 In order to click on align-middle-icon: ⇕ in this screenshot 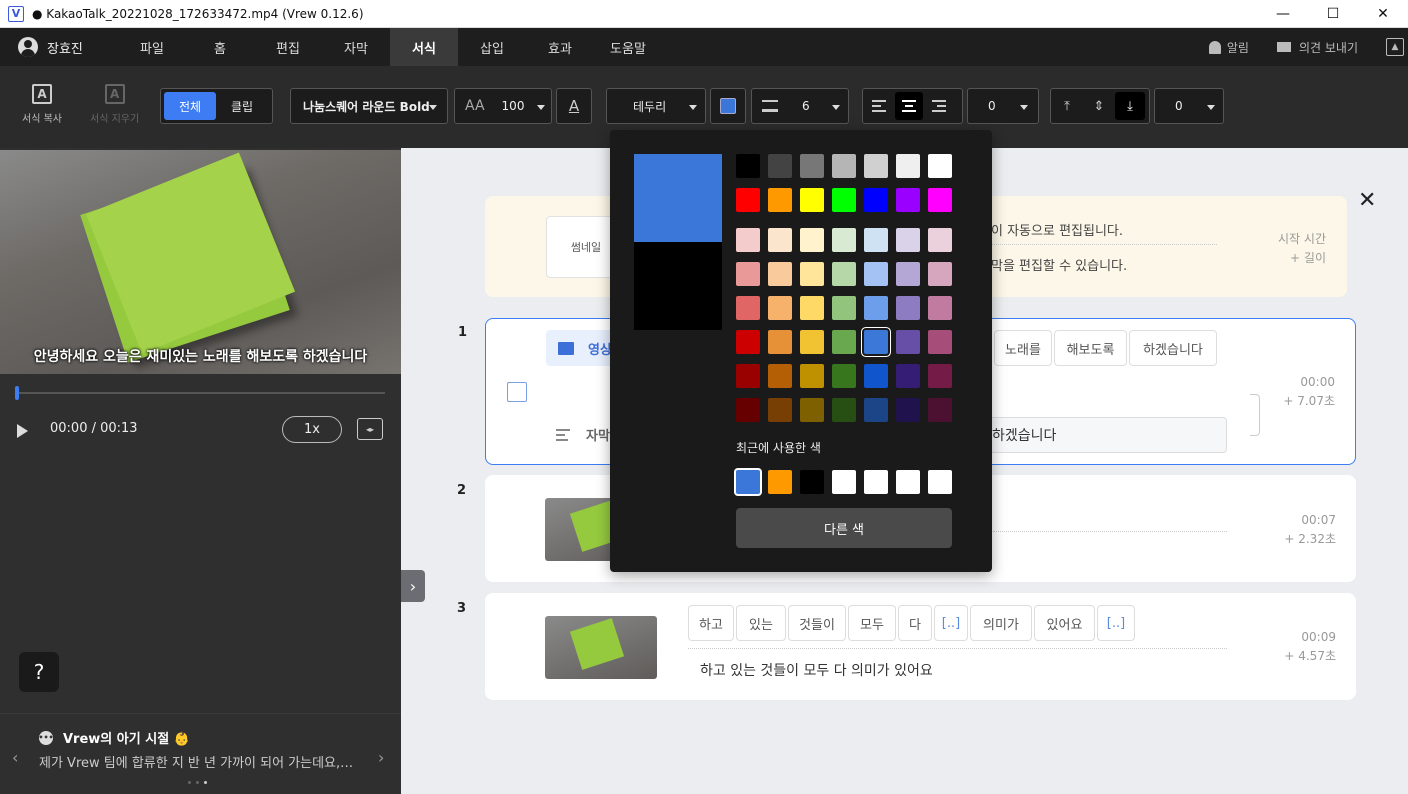, I will do `click(1099, 106)`.